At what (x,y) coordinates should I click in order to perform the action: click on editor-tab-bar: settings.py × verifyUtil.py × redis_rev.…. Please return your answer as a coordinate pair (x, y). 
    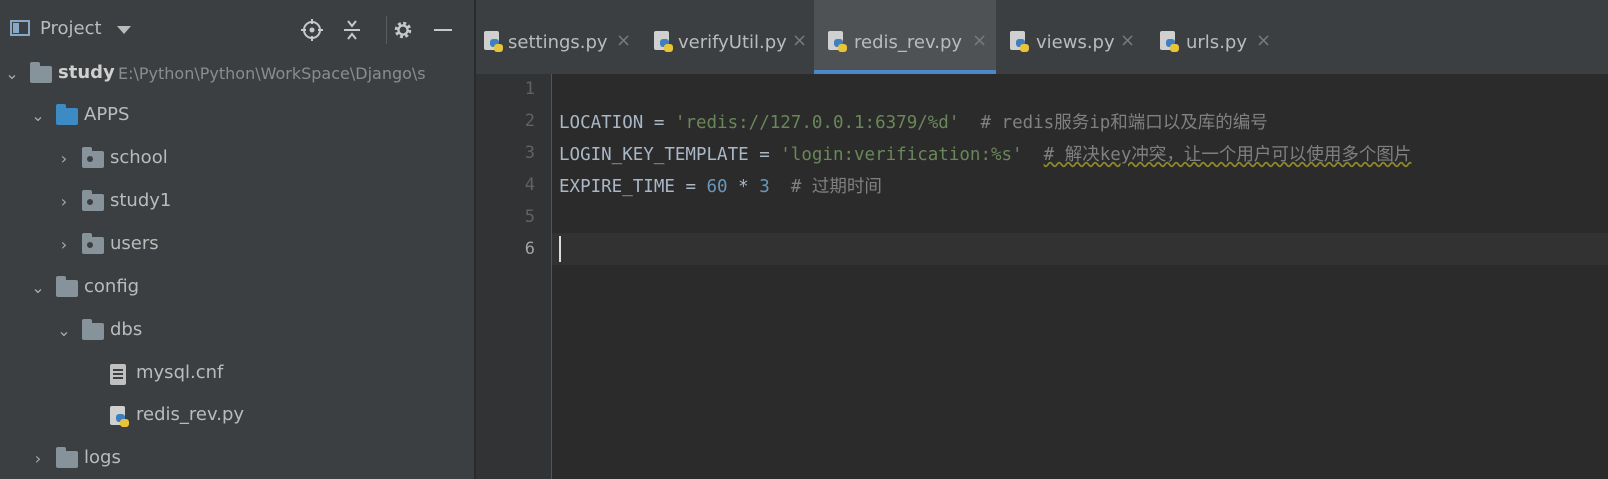
    Looking at the image, I should click on (1042, 37).